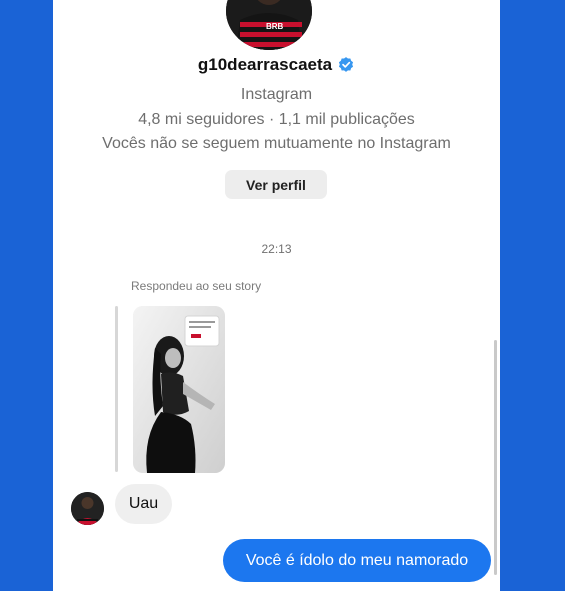  Describe the element at coordinates (276, 184) in the screenshot. I see `view-profile-button: Ver perfil` at that location.